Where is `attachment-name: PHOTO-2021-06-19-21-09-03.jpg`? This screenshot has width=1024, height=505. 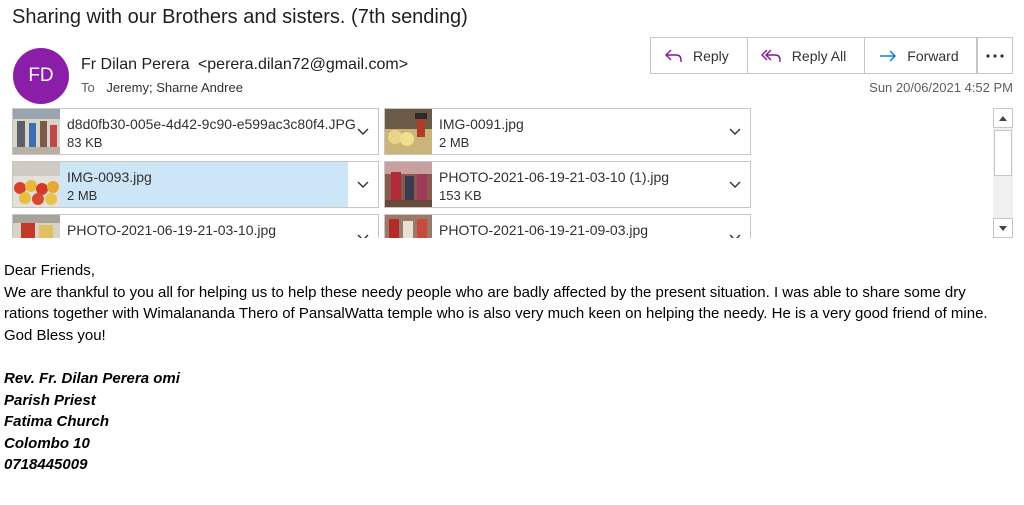
attachment-name: PHOTO-2021-06-19-21-09-03.jpg is located at coordinates (544, 230).